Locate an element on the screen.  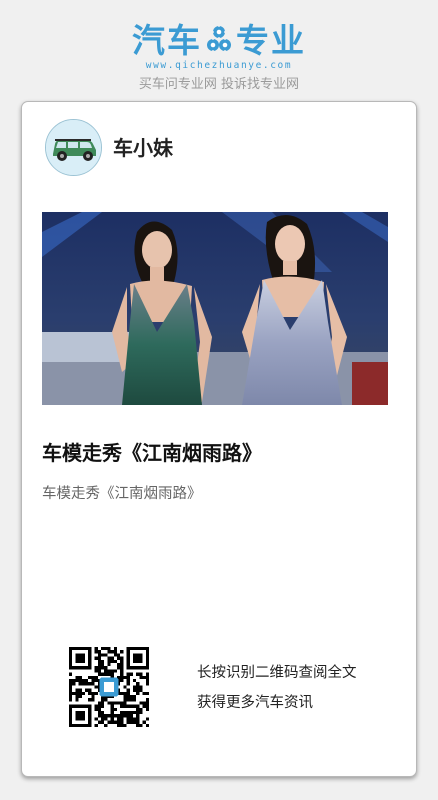
article-description: 车模走秀《江南烟雨路》 is located at coordinates (122, 494).